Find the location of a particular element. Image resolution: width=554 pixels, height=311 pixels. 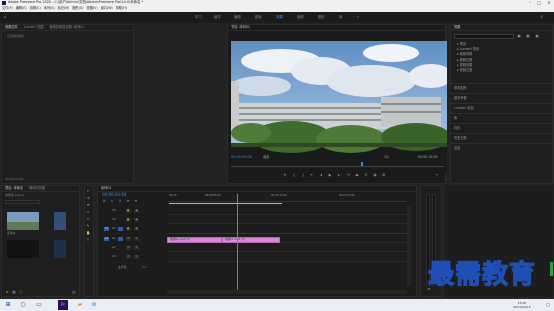

program-timecode: 00:00:04:04 is located at coordinates (241, 157).